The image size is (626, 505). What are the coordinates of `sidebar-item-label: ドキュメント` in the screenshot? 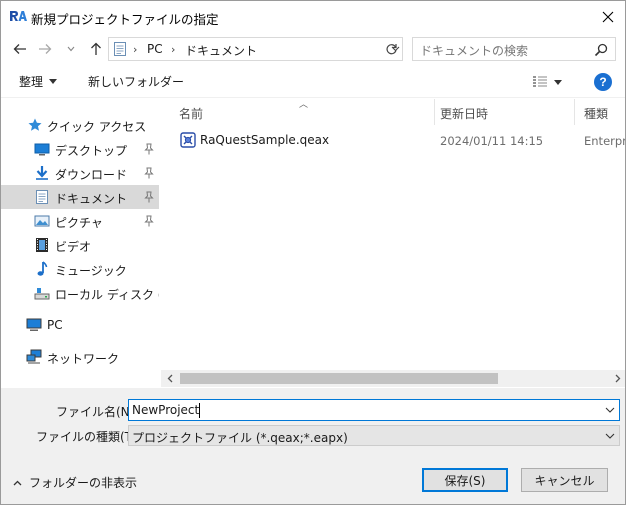 It's located at (91, 199).